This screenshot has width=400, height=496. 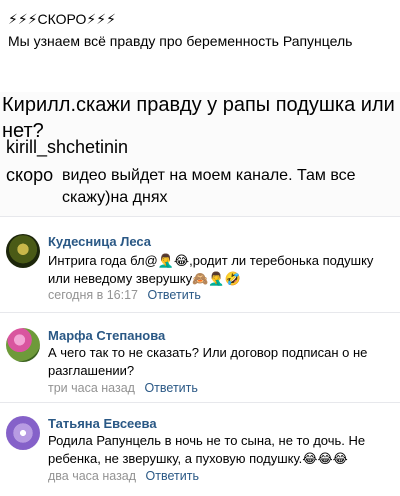 What do you see at coordinates (62, 19) in the screenshot?
I see `post-title: ⚡⚡⚡СКОРО⚡⚡⚡` at bounding box center [62, 19].